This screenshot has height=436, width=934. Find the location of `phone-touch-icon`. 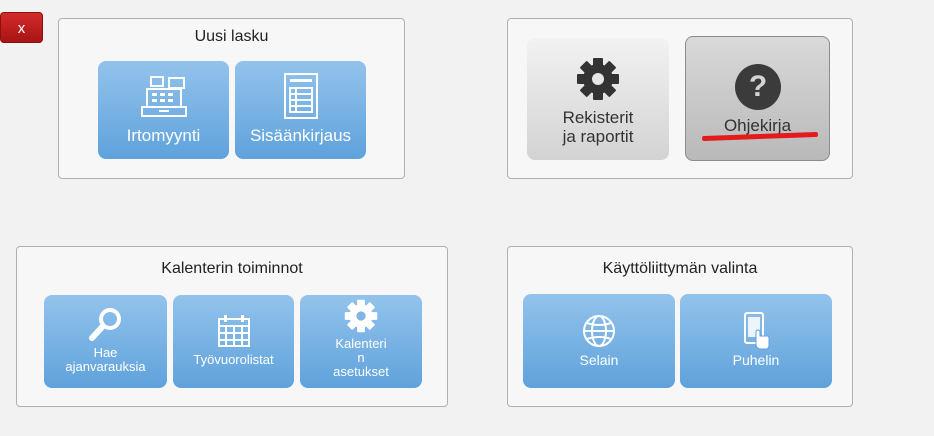

phone-touch-icon is located at coordinates (757, 331).